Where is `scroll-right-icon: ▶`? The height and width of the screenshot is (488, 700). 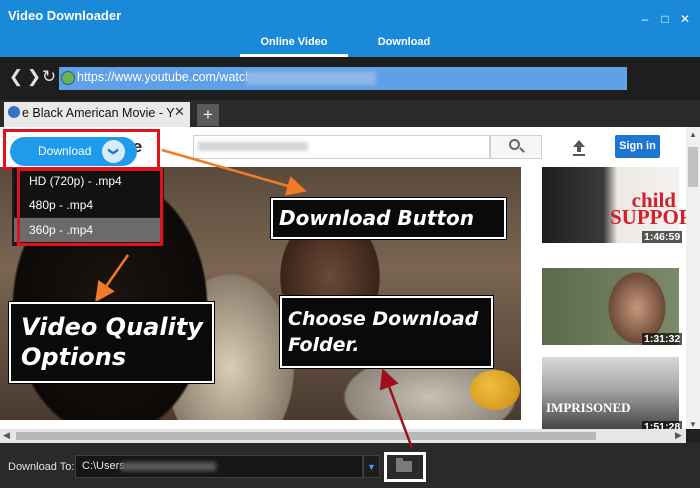 scroll-right-icon: ▶ is located at coordinates (678, 435).